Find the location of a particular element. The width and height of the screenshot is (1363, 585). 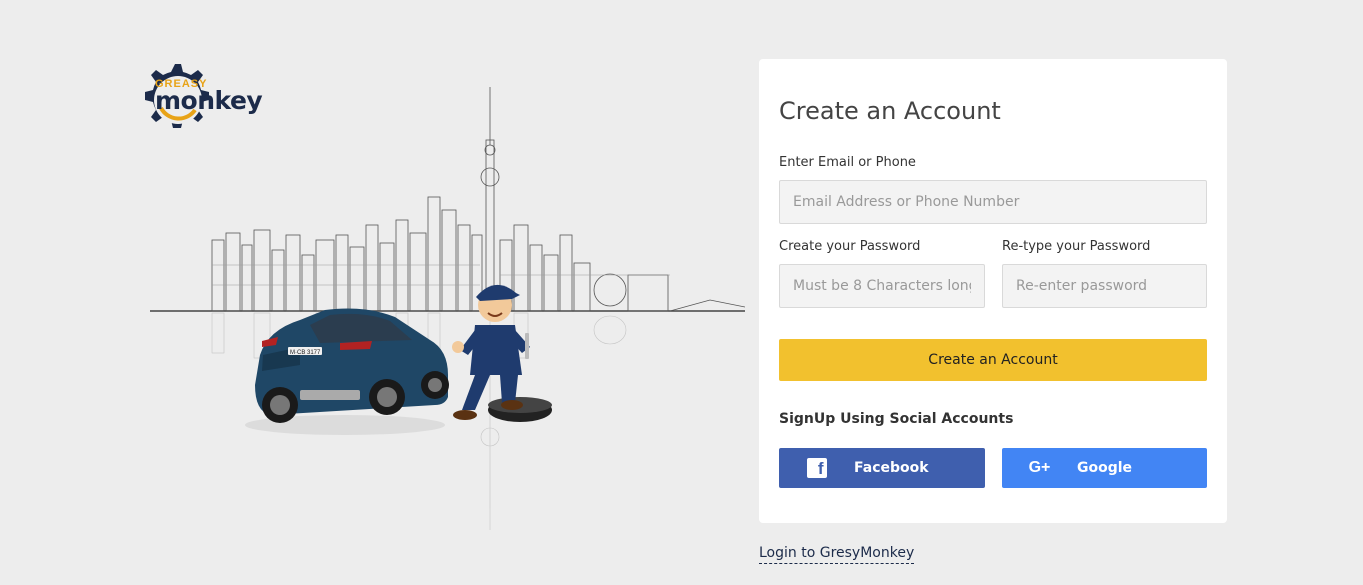

page-title: Create an Account is located at coordinates (890, 111).